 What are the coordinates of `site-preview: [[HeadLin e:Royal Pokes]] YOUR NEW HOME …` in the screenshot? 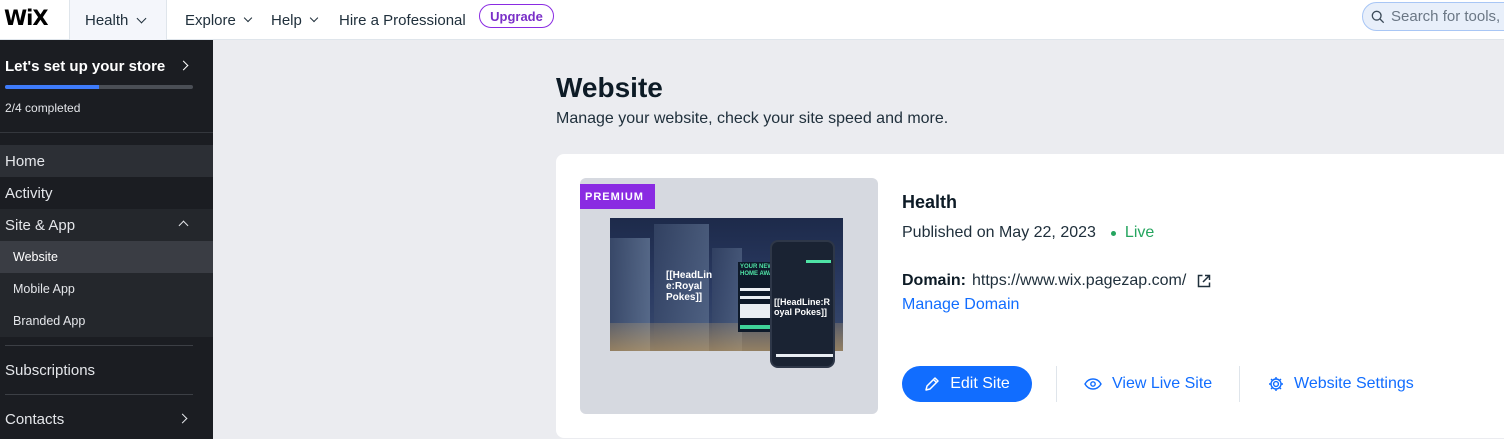 It's located at (729, 296).